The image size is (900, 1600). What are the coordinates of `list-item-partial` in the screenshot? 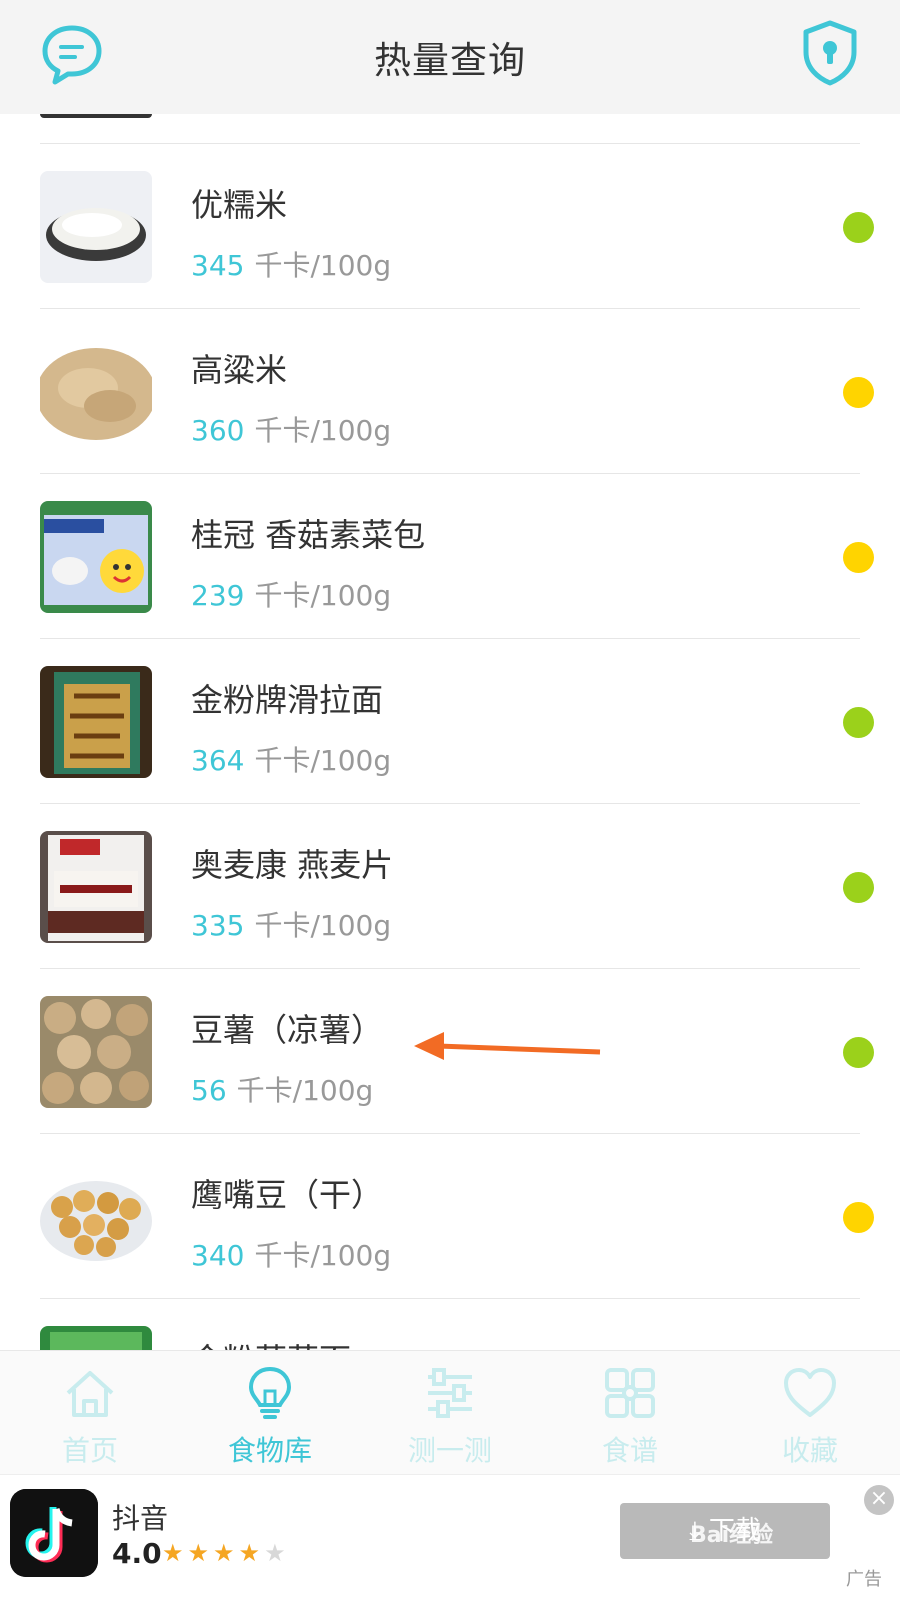 It's located at (450, 129).